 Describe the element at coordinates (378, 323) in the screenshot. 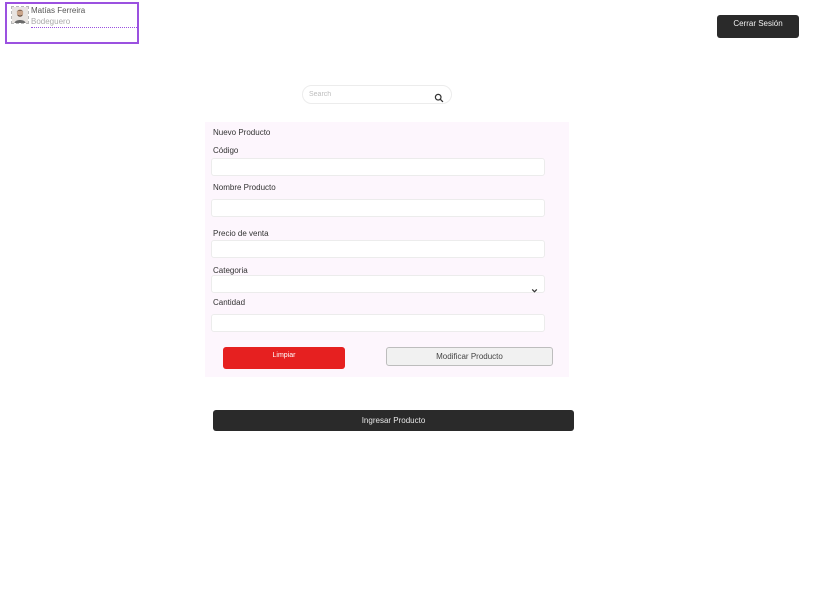

I see `quantity-input` at that location.